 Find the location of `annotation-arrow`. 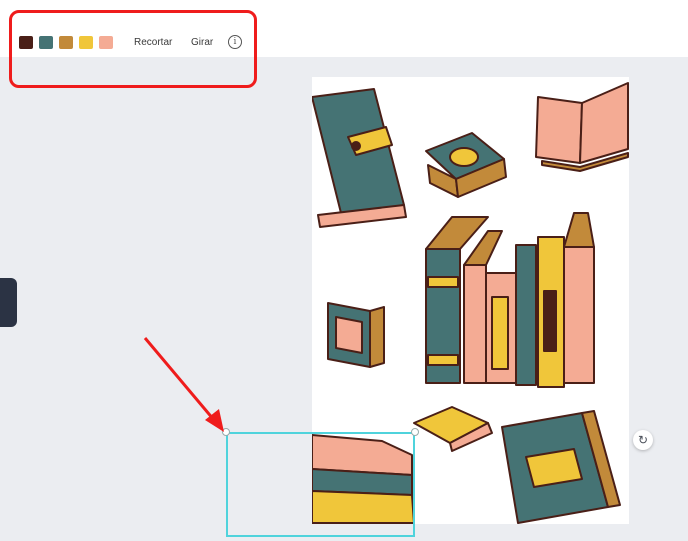

annotation-arrow is located at coordinates (183, 384).